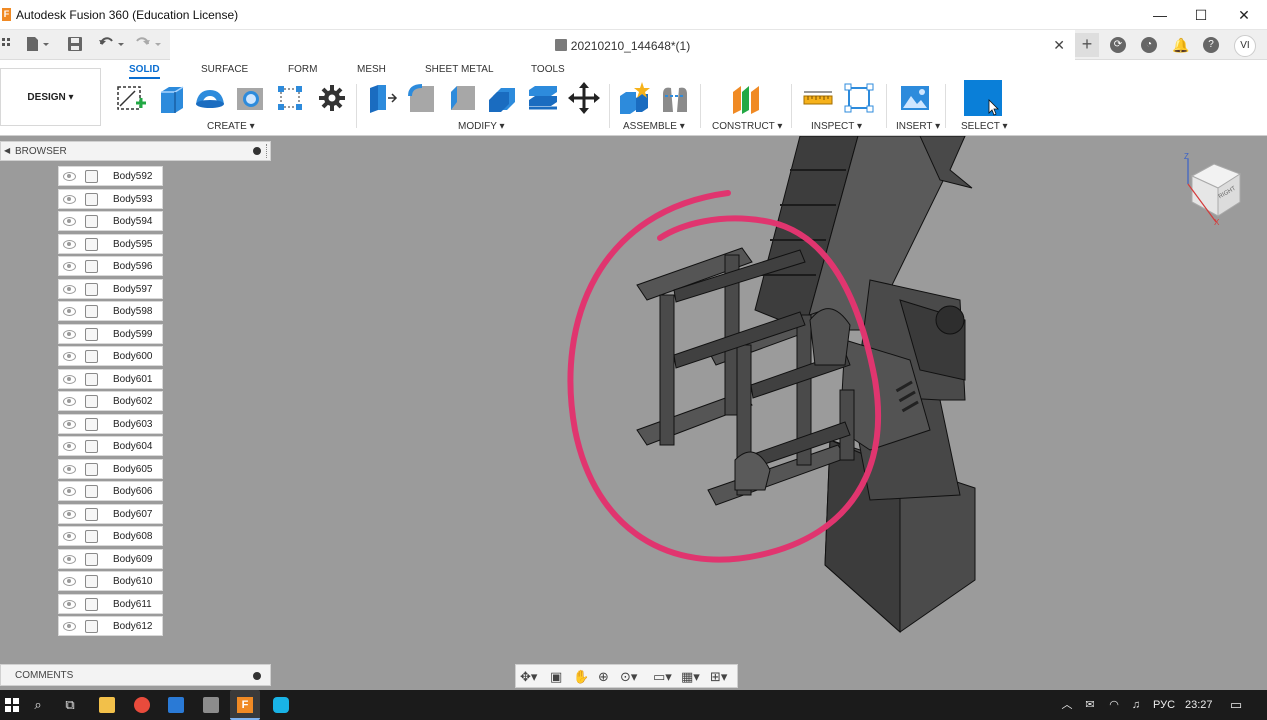 The image size is (1267, 720). What do you see at coordinates (110, 333) in the screenshot?
I see `browser-body-item: Body599` at bounding box center [110, 333].